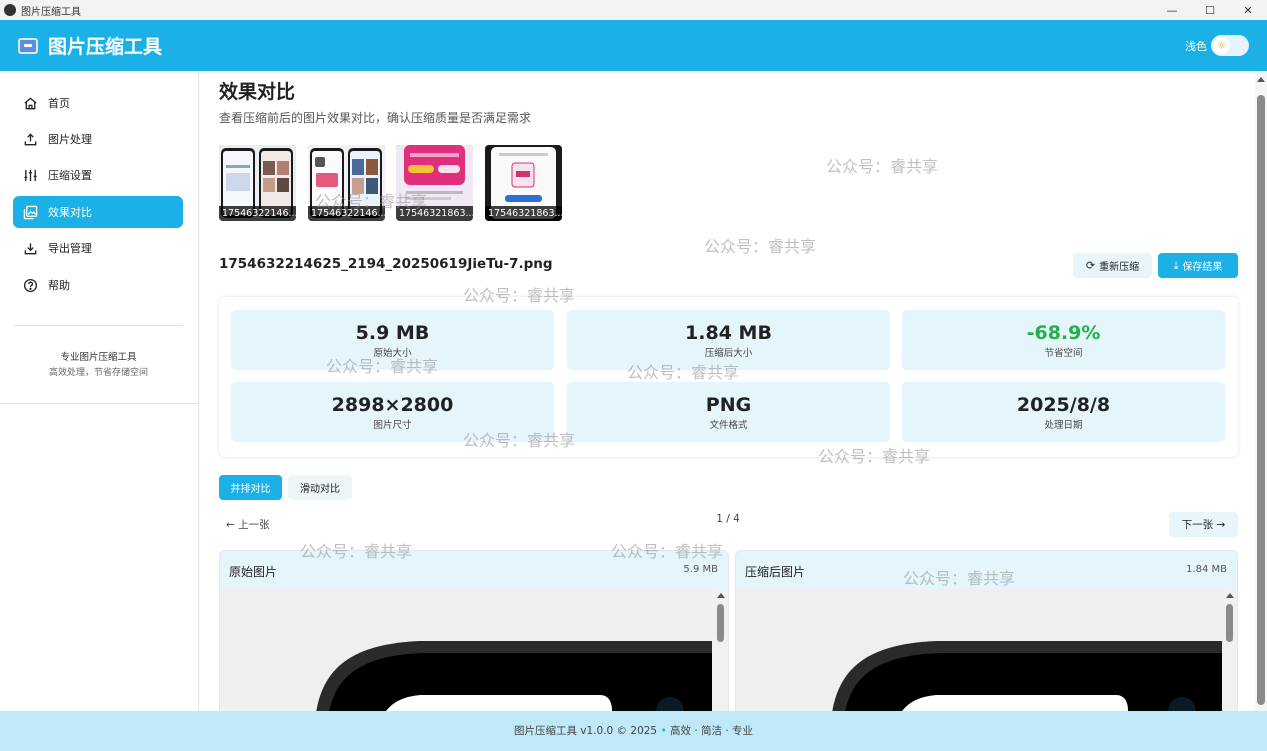 The width and height of the screenshot is (1267, 751). I want to click on file-name: 1754632214625_2194_20250619JieTu-7.png, so click(386, 264).